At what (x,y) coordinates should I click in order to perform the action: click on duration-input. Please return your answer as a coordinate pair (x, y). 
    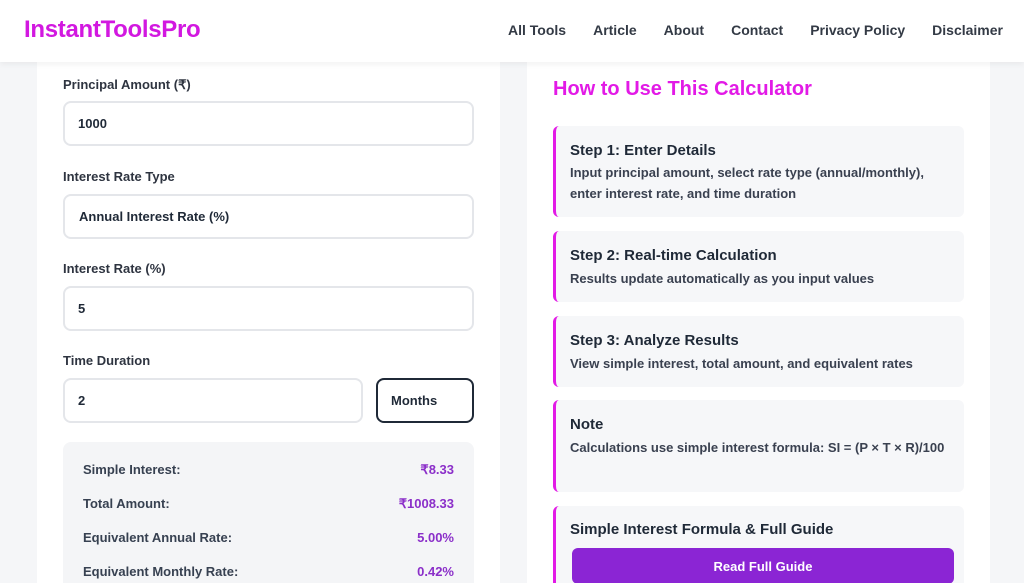
    Looking at the image, I should click on (213, 400).